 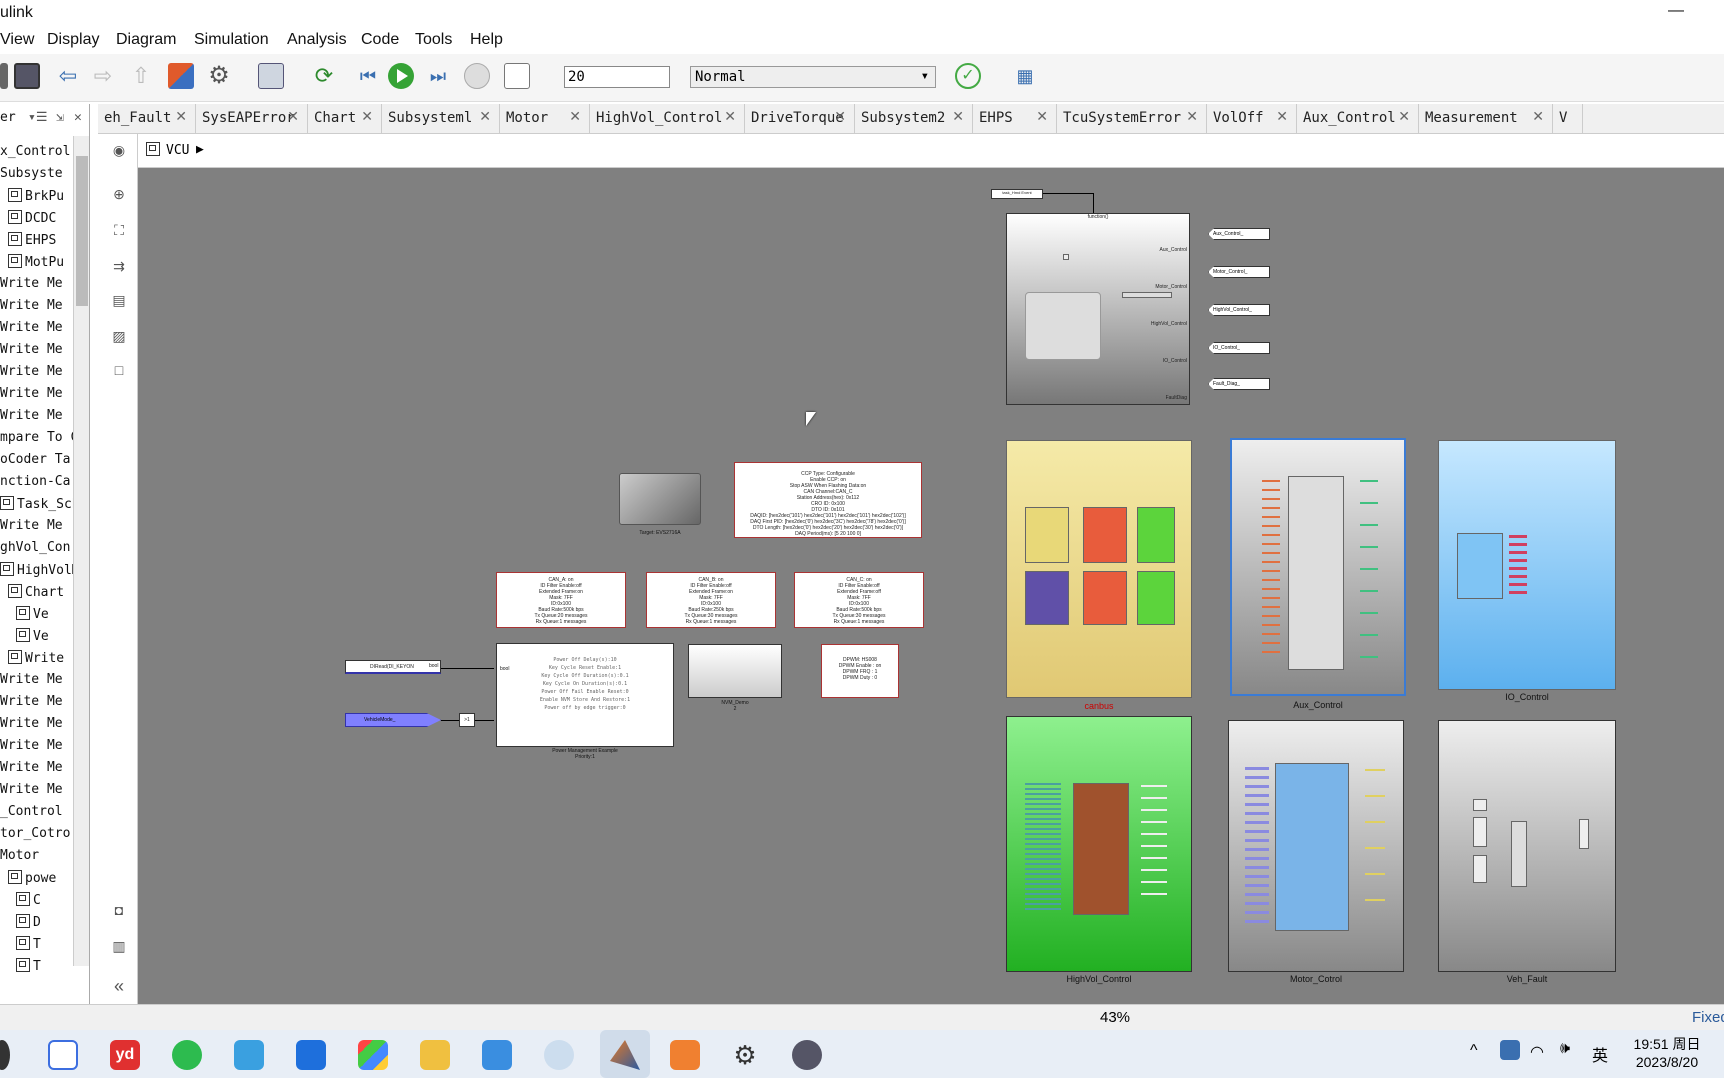 What do you see at coordinates (1527, 565) in the screenshot?
I see `io-control-subsystem` at bounding box center [1527, 565].